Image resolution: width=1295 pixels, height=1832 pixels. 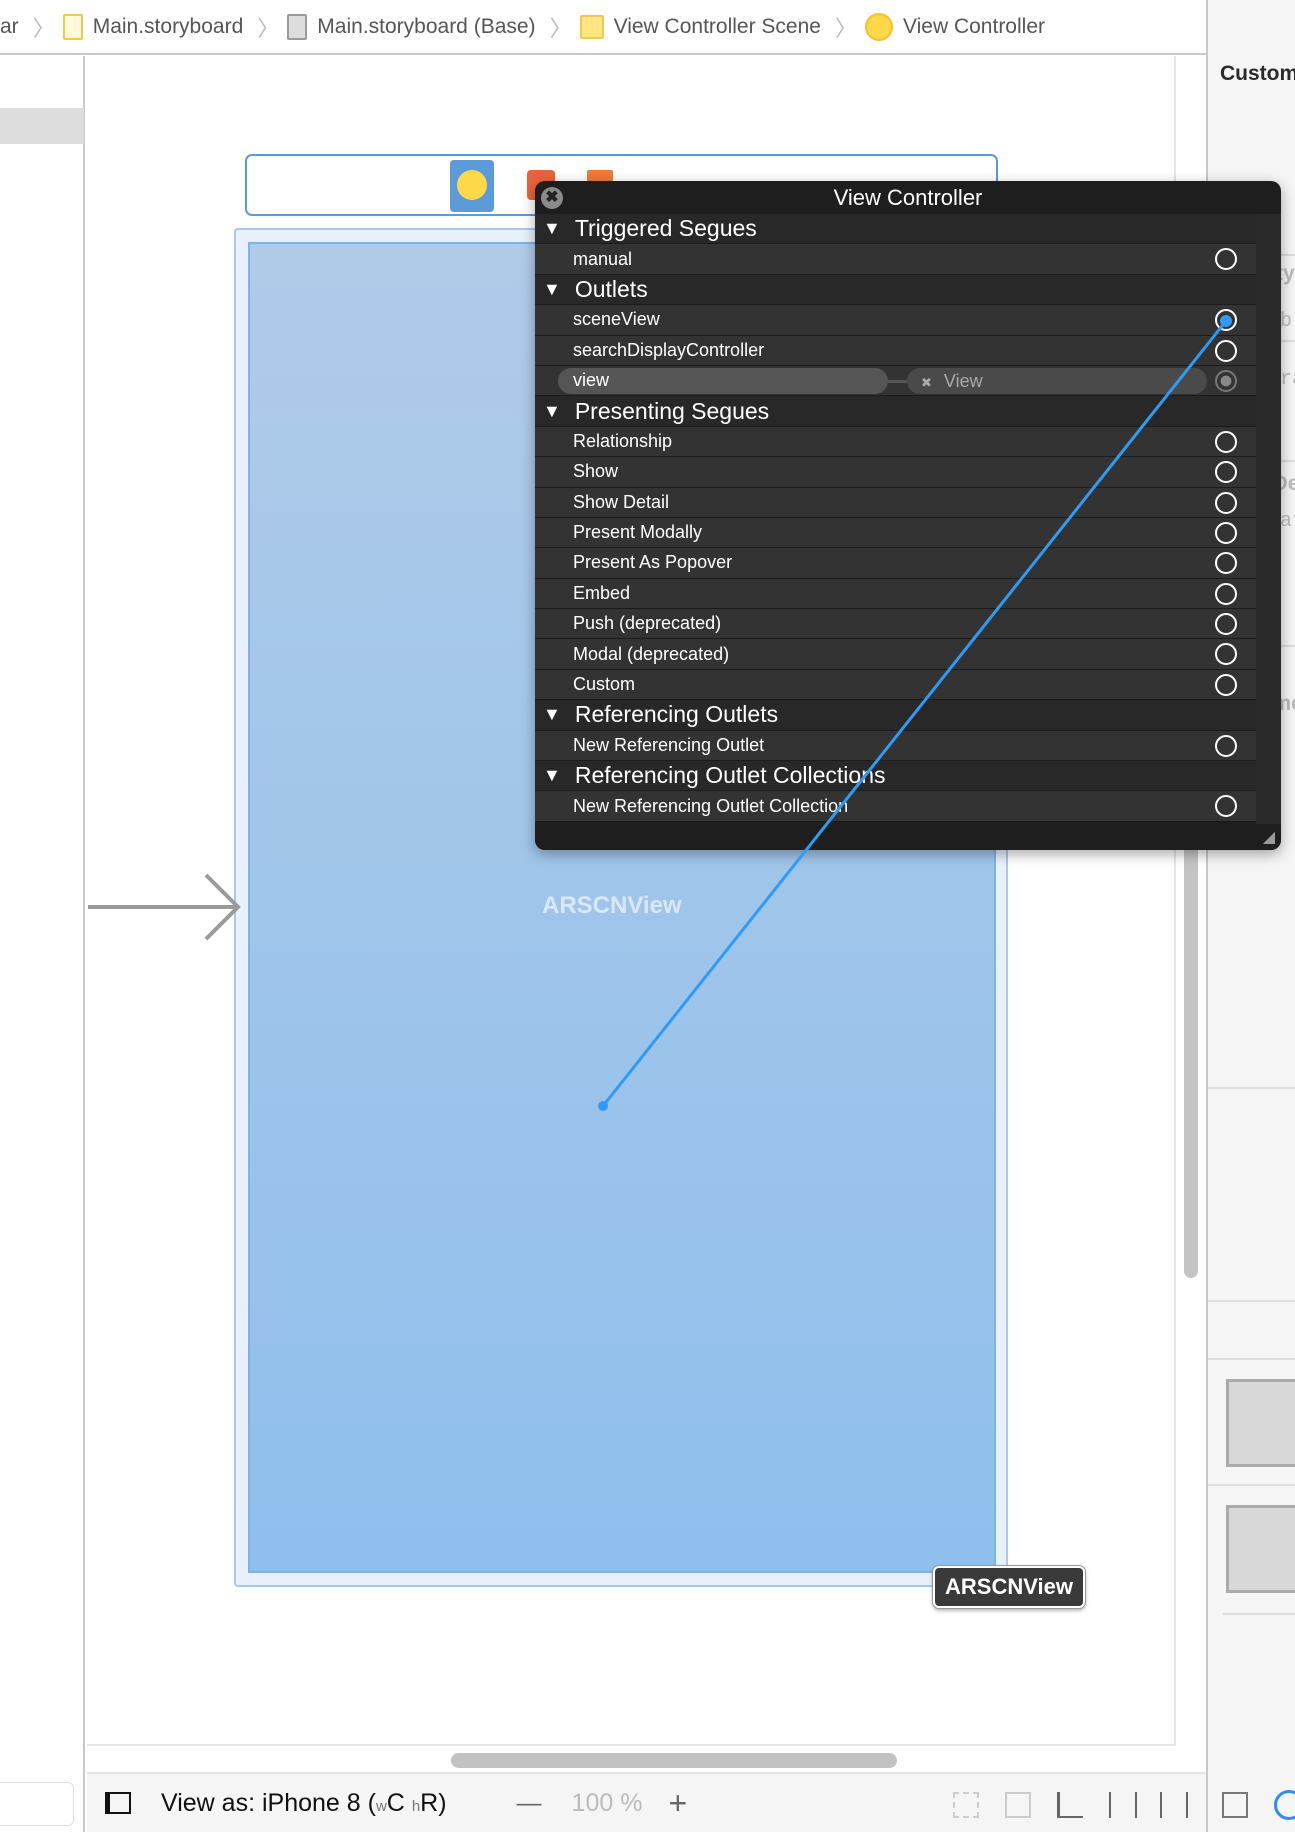 I want to click on view-as-label: View as: iPhone 8 (, so click(x=268, y=1802).